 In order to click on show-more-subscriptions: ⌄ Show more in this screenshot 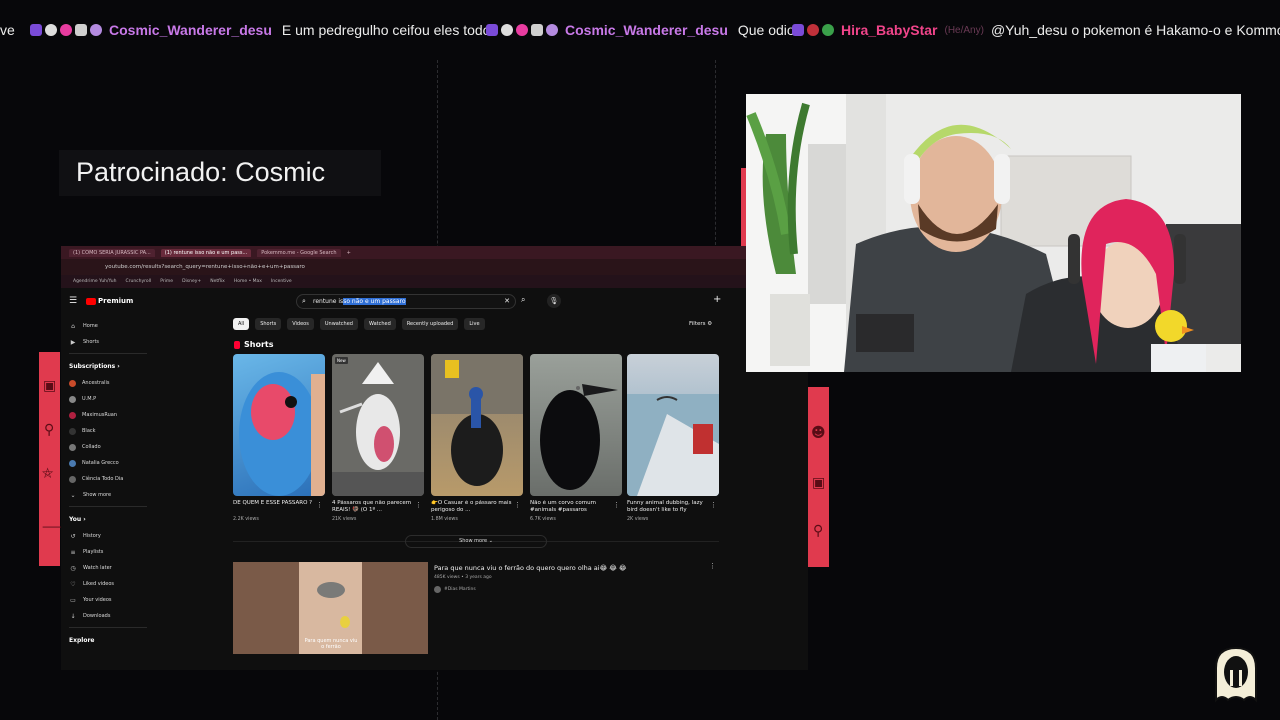, I will do `click(106, 495)`.